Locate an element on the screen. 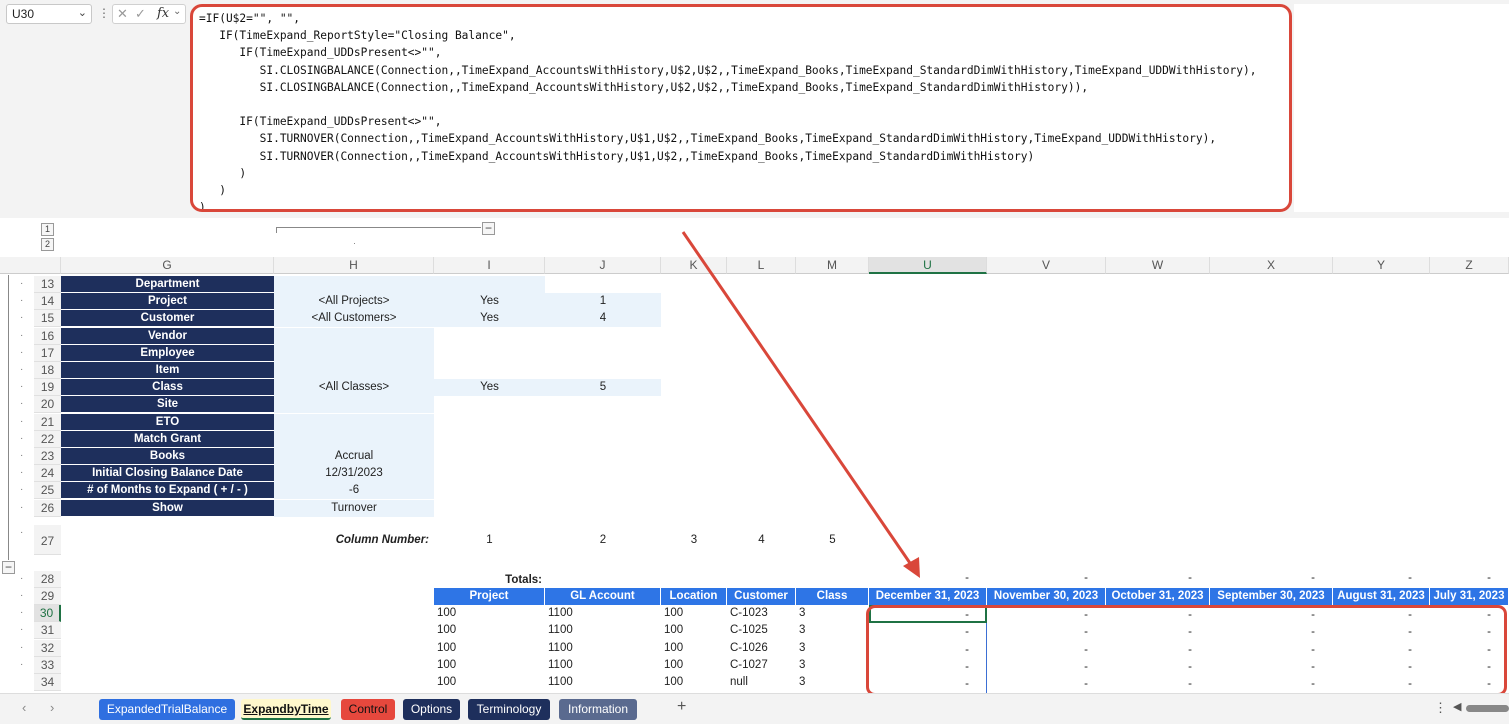 Image resolution: width=1509 pixels, height=724 pixels. scroll-right-icon: › is located at coordinates (52, 707).